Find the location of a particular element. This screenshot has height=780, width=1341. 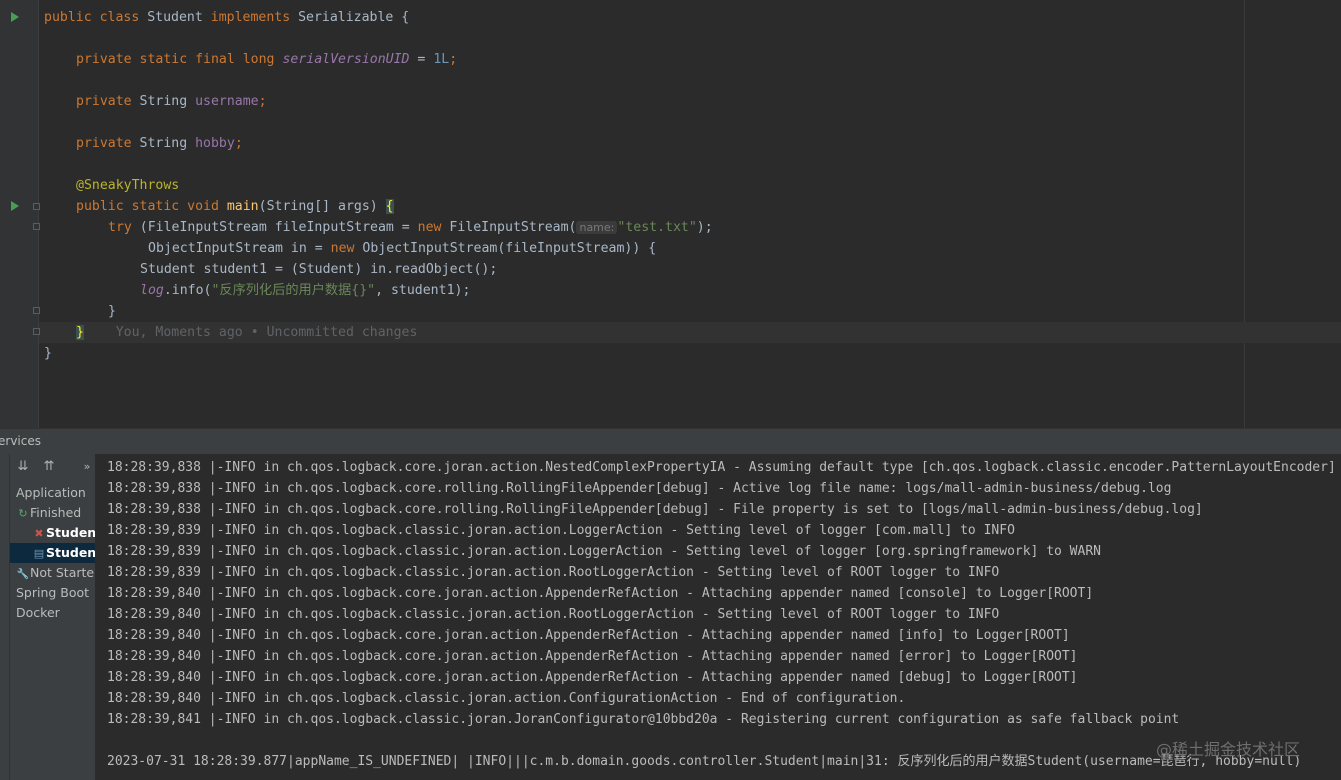

close-paren: ); is located at coordinates (704, 227).